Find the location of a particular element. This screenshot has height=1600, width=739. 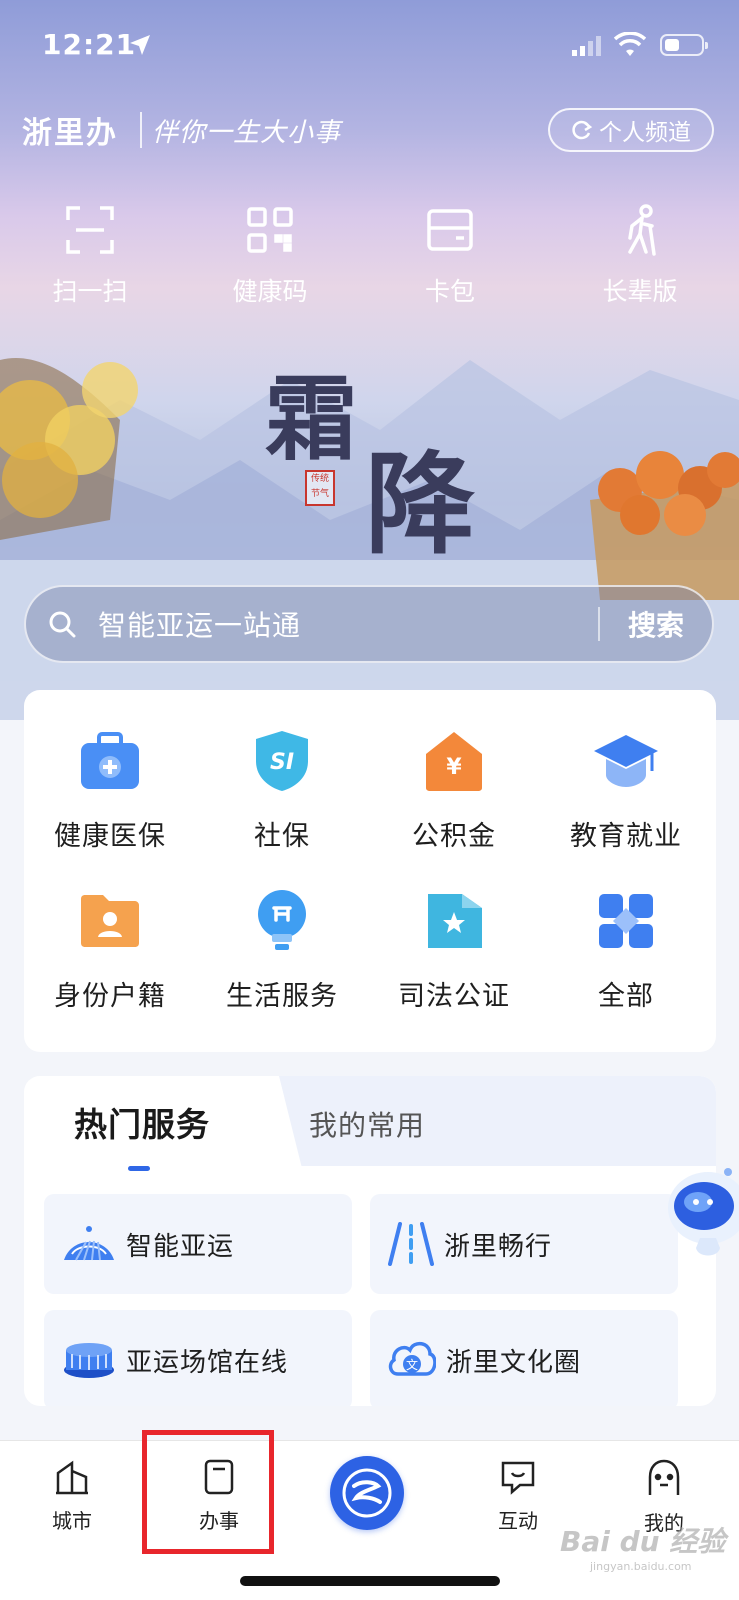

service-label: 健康医保 is located at coordinates (110, 836).